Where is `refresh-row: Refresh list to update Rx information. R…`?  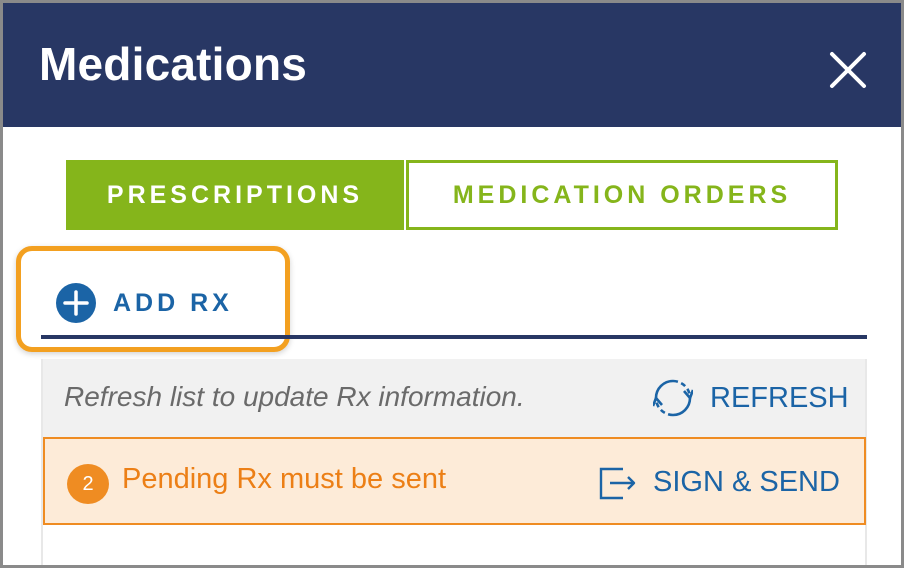
refresh-row: Refresh list to update Rx information. R… is located at coordinates (454, 398).